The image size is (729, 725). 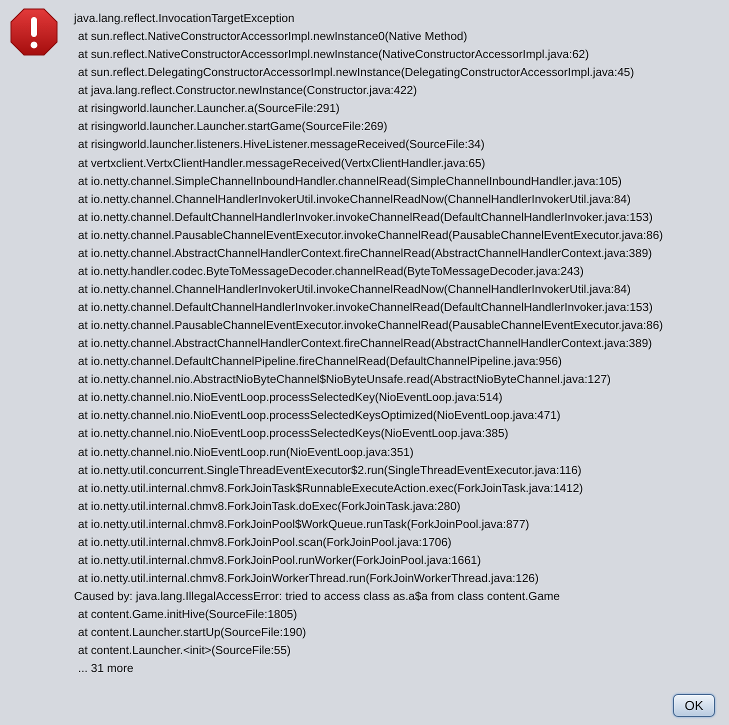 I want to click on stack-trace-line: at io.netty.util.internal.chmv8.ForkJoinWorkerThread.run(ForkJoinWorkerThread.java:126), so click(x=308, y=578).